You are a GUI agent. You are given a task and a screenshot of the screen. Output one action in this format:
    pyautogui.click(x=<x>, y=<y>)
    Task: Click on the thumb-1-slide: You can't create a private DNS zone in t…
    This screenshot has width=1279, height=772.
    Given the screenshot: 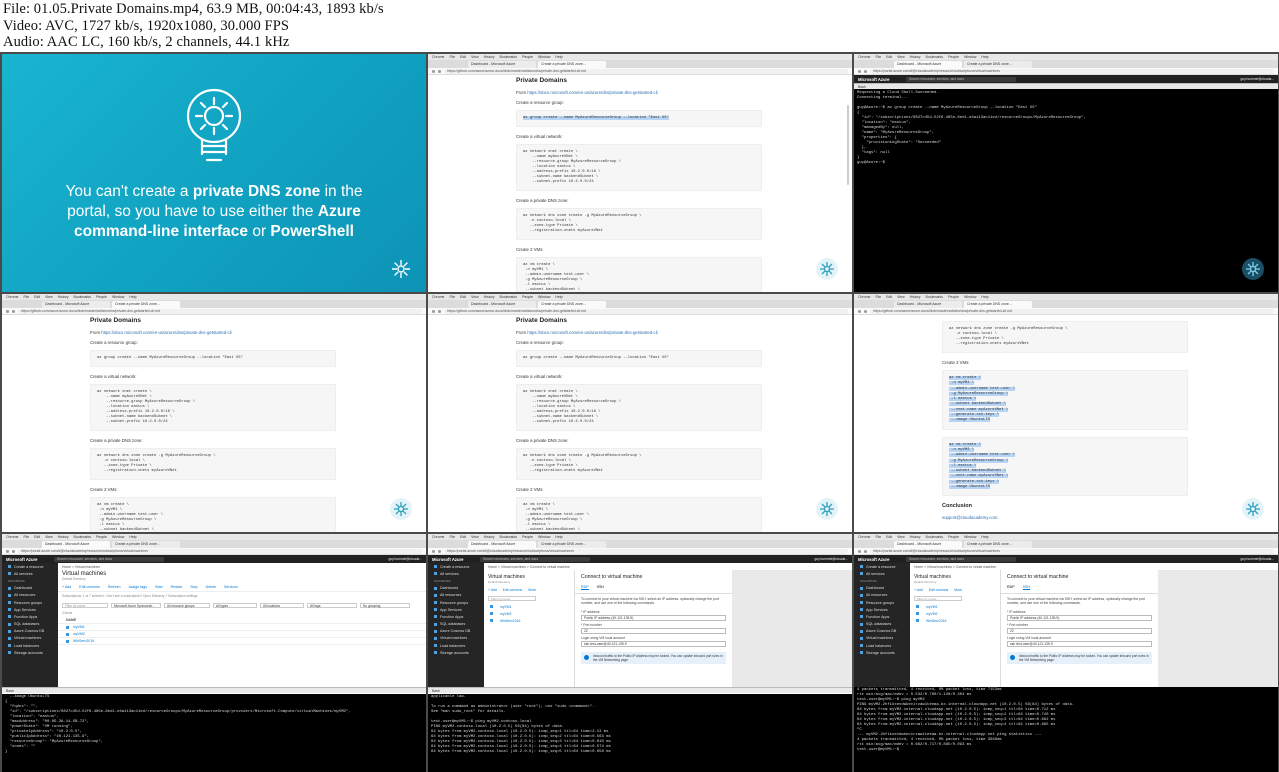 What is the action you would take?
    pyautogui.click(x=214, y=173)
    